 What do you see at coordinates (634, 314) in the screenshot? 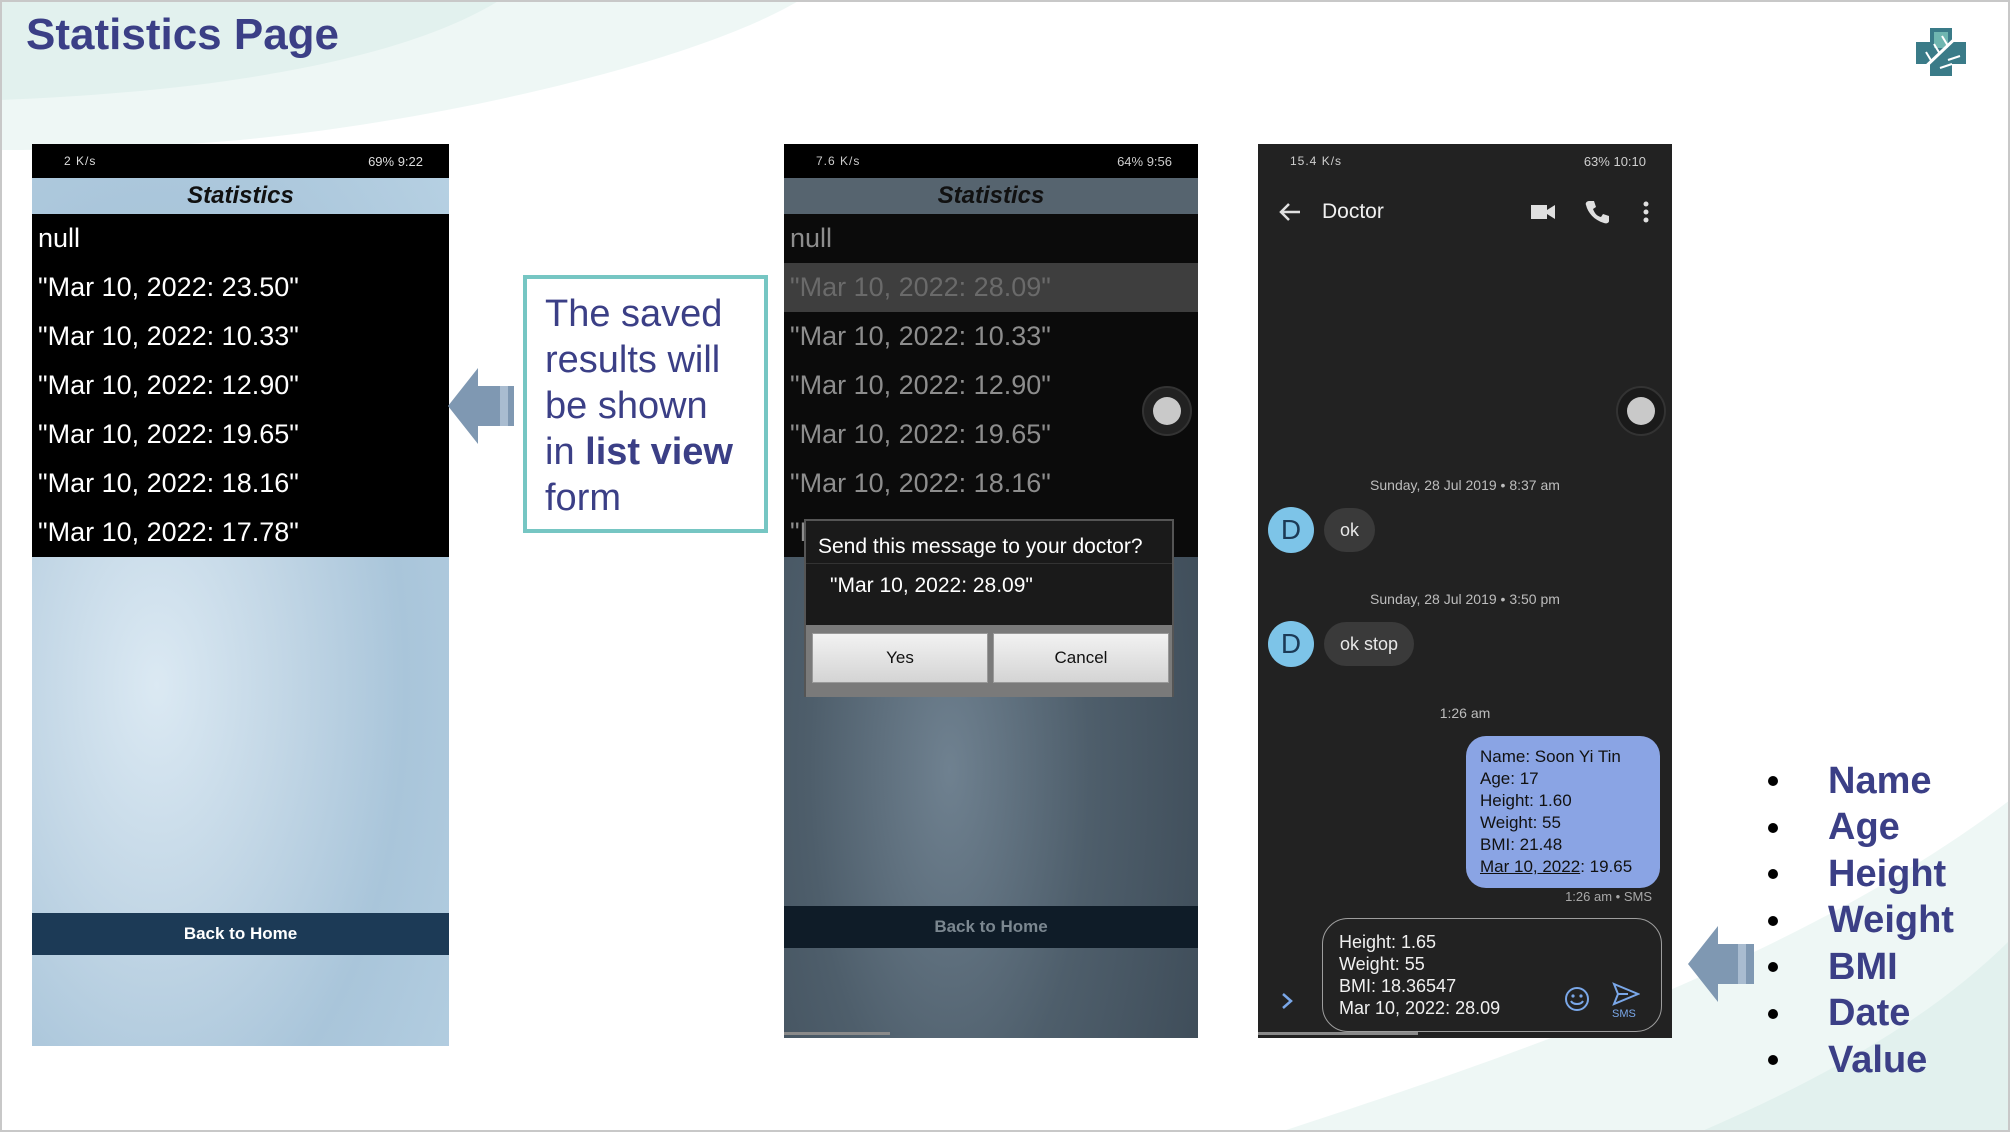
I see `callout-line: The saved` at bounding box center [634, 314].